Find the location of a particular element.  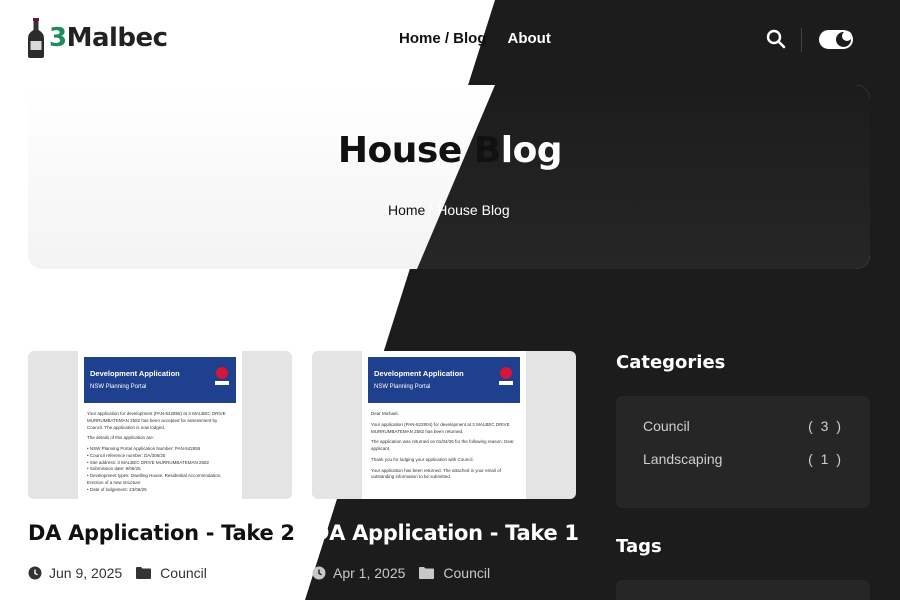

site-logo: 3Malbec is located at coordinates (97, 38).